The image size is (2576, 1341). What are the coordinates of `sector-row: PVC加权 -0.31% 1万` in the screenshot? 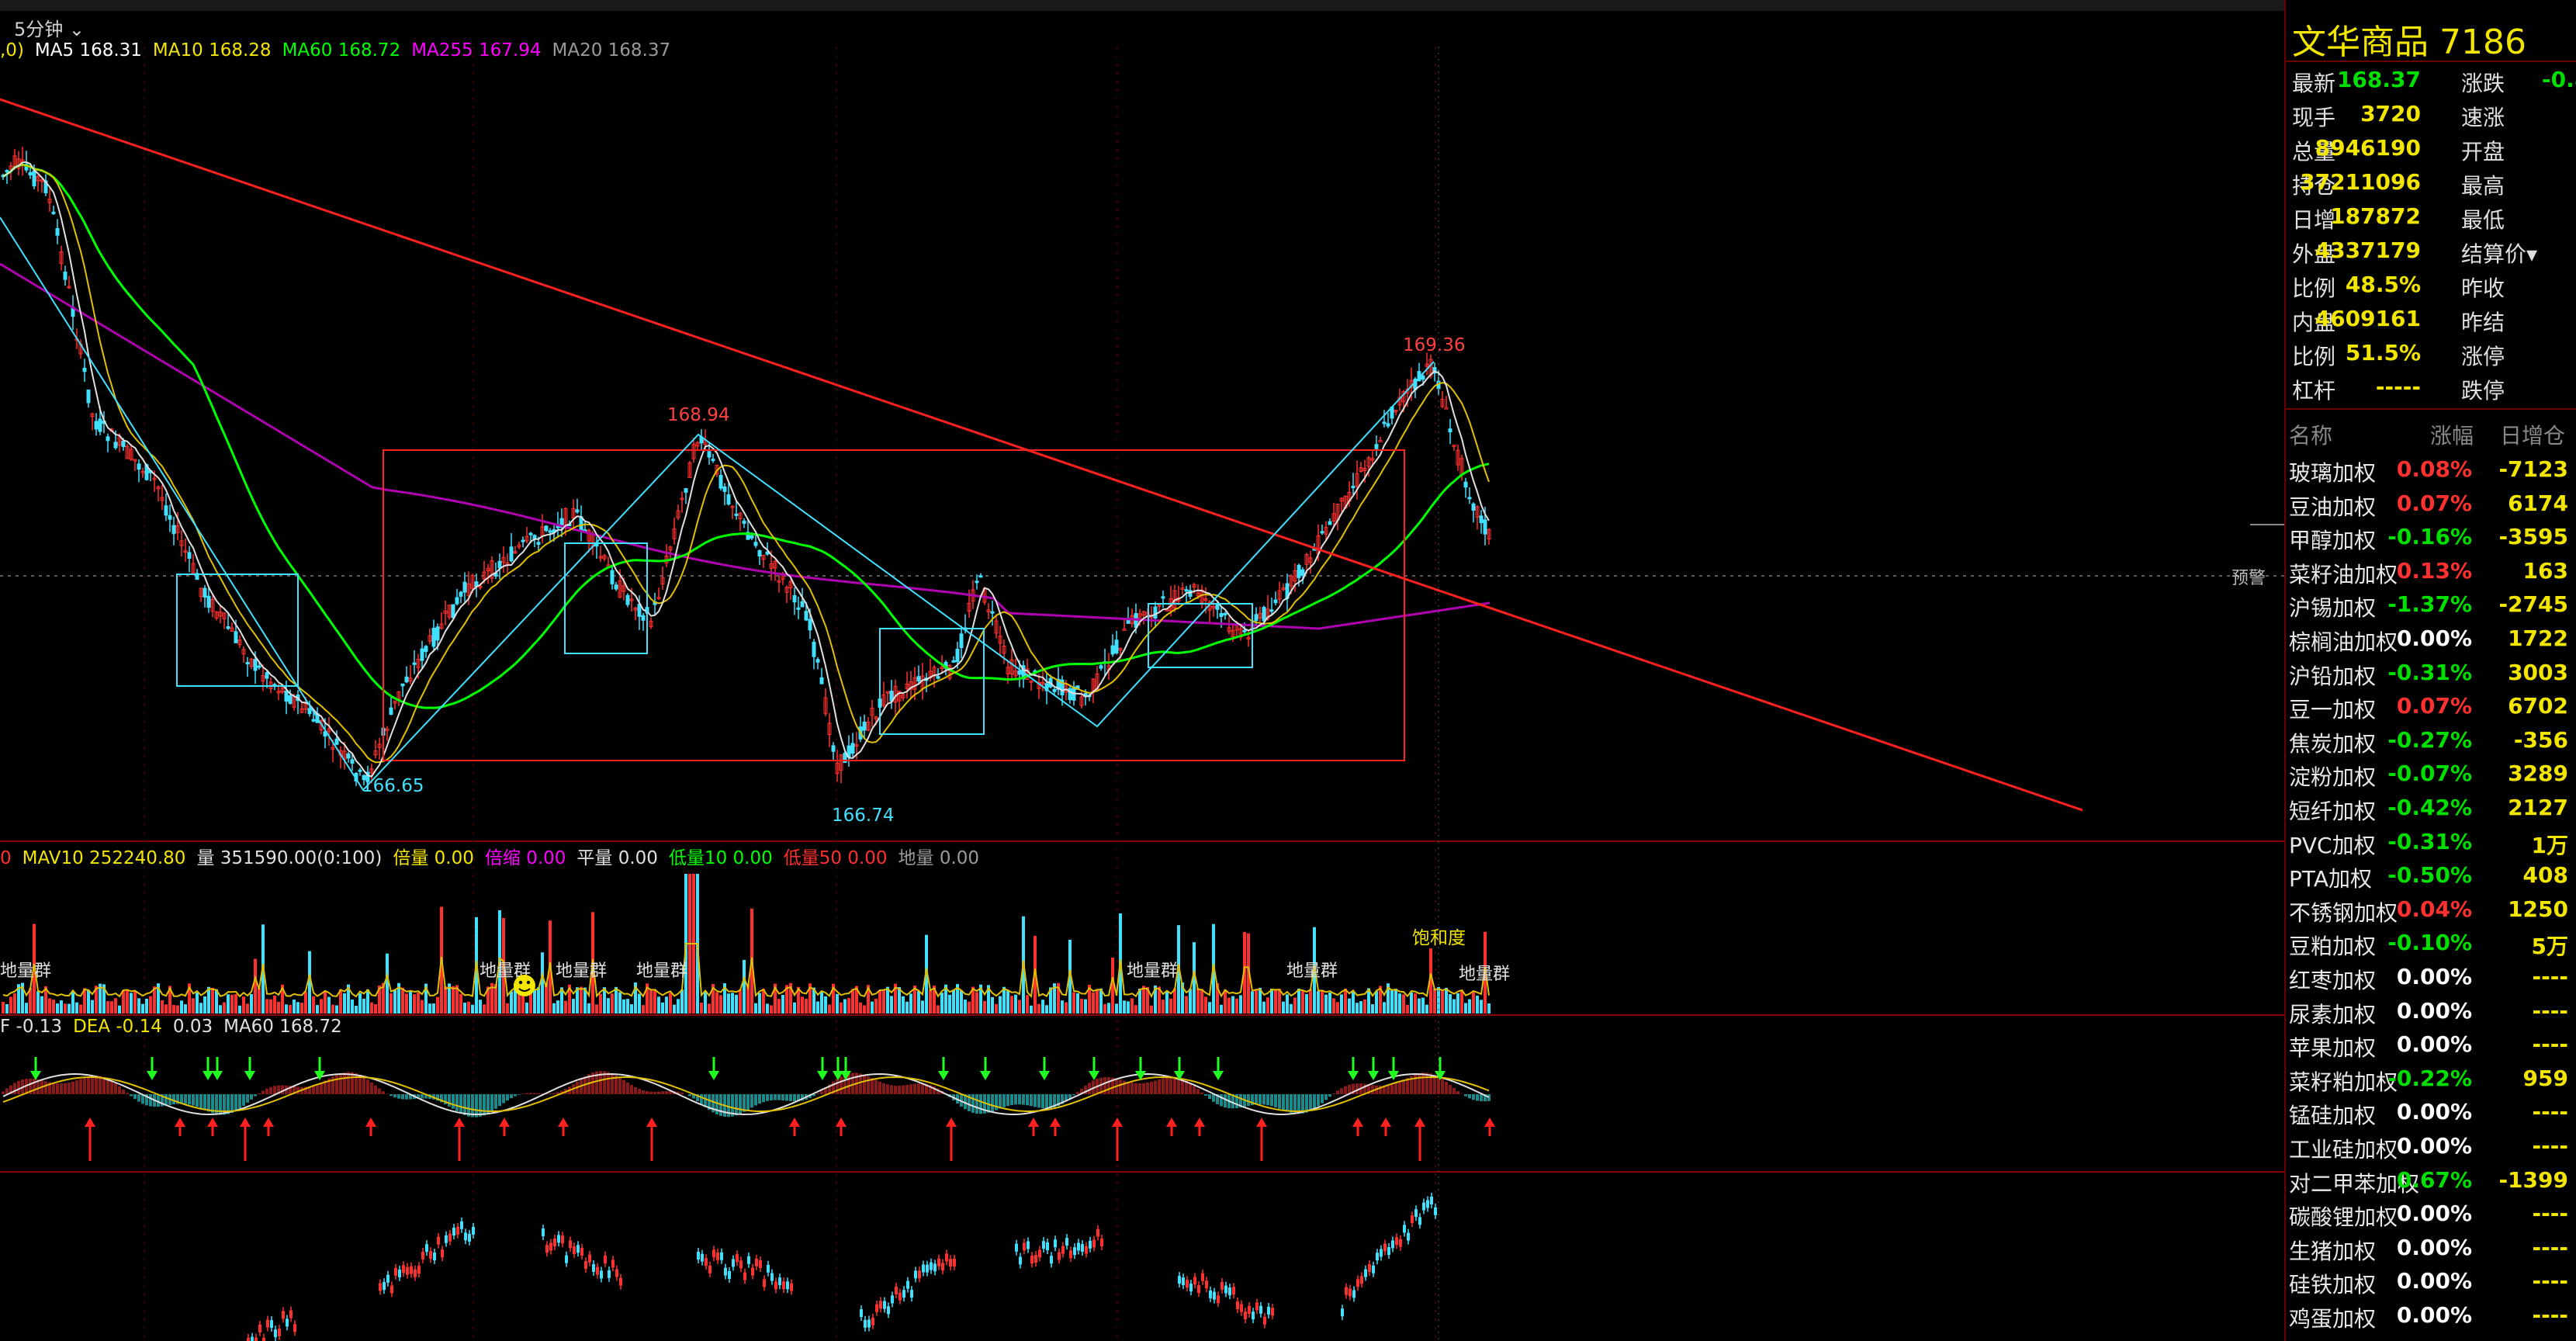 It's located at (2431, 841).